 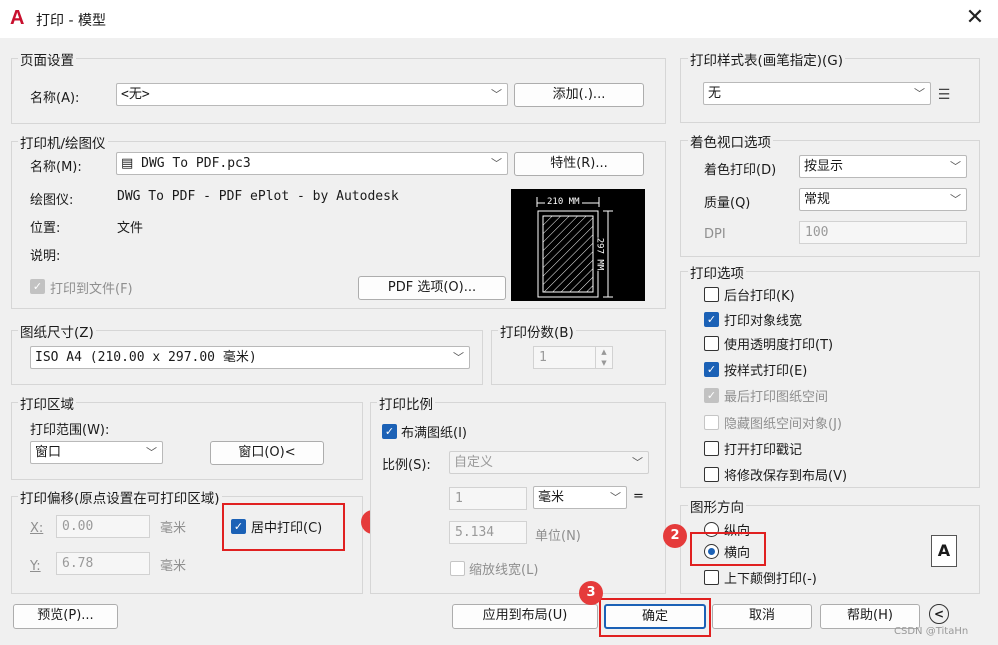 I want to click on plotter-icon: ▤, so click(x=127, y=163).